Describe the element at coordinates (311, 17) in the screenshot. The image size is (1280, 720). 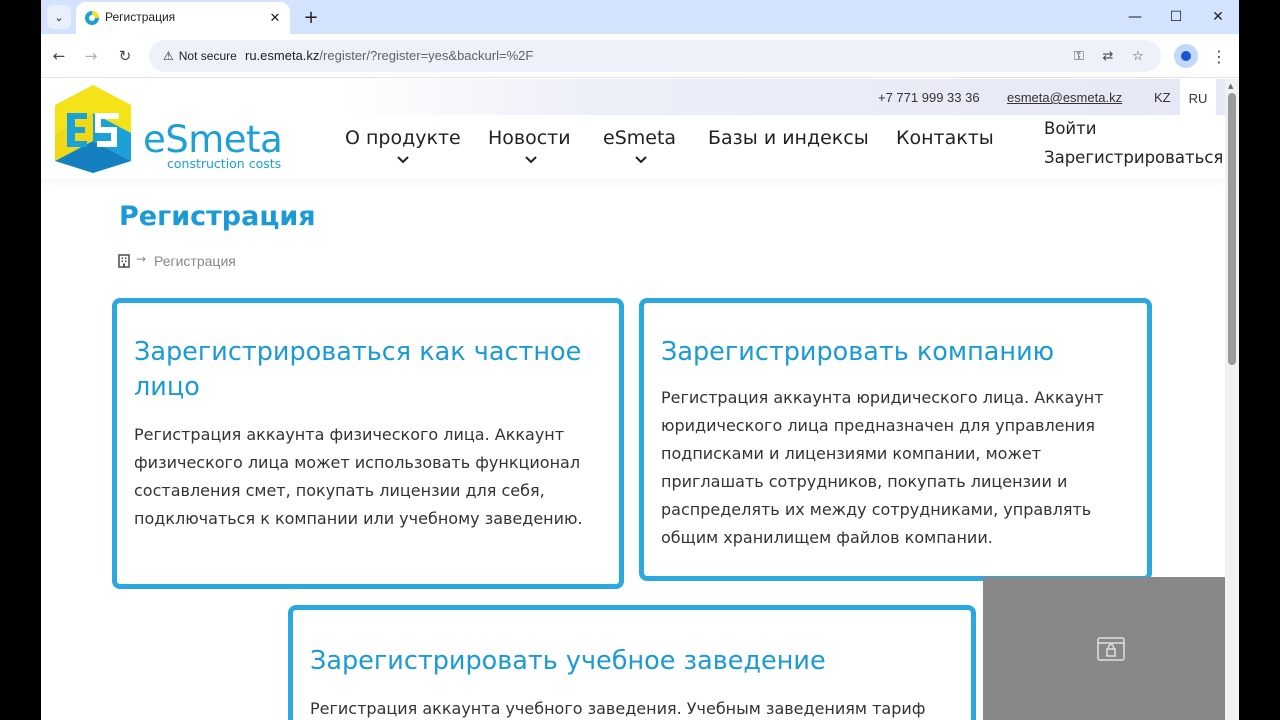
I see `new-tab-button: +` at that location.